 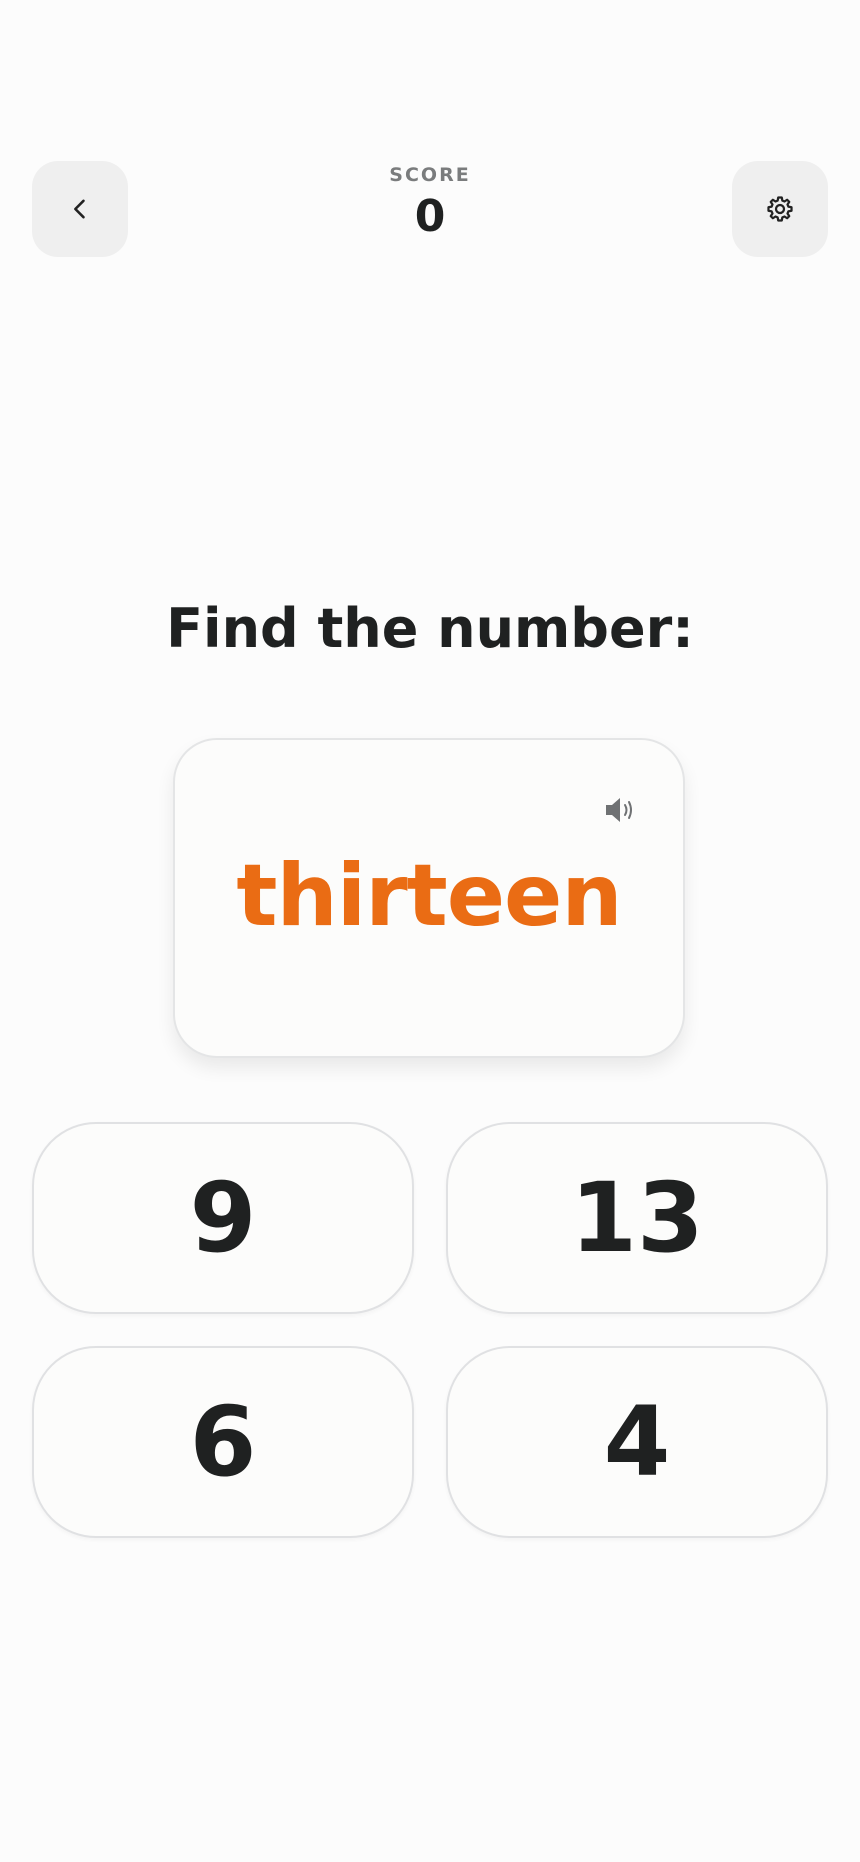 I want to click on answer-option: 9, so click(x=223, y=1218).